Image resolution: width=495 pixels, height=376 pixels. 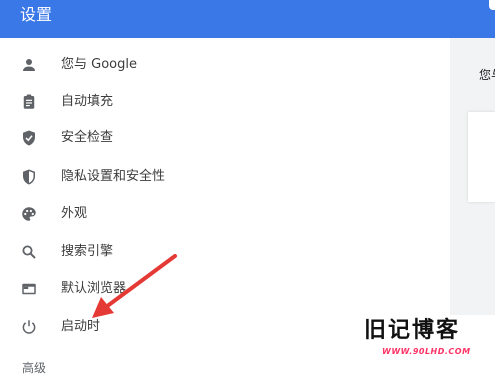 What do you see at coordinates (36, 14) in the screenshot?
I see `page-title: 设置` at bounding box center [36, 14].